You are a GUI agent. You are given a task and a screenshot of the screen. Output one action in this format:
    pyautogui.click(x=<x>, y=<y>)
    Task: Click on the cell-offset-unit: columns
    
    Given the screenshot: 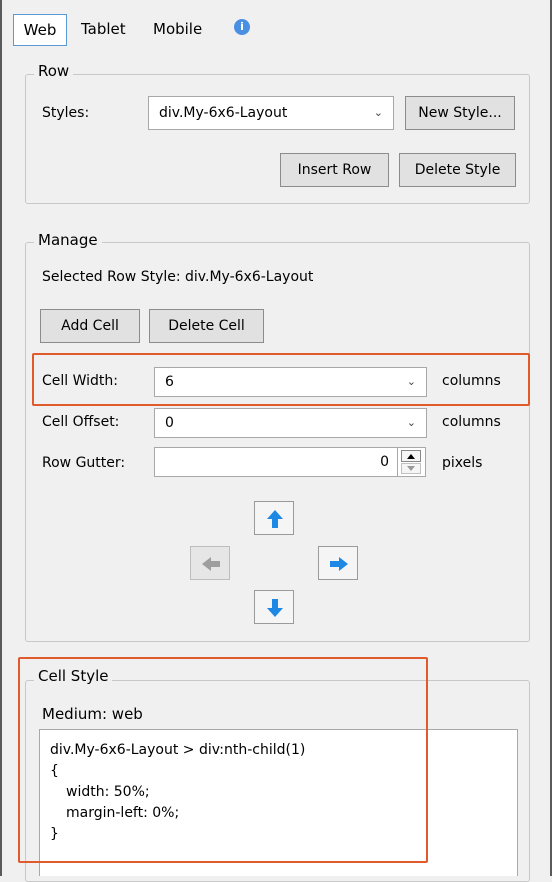 What is the action you would take?
    pyautogui.click(x=471, y=422)
    